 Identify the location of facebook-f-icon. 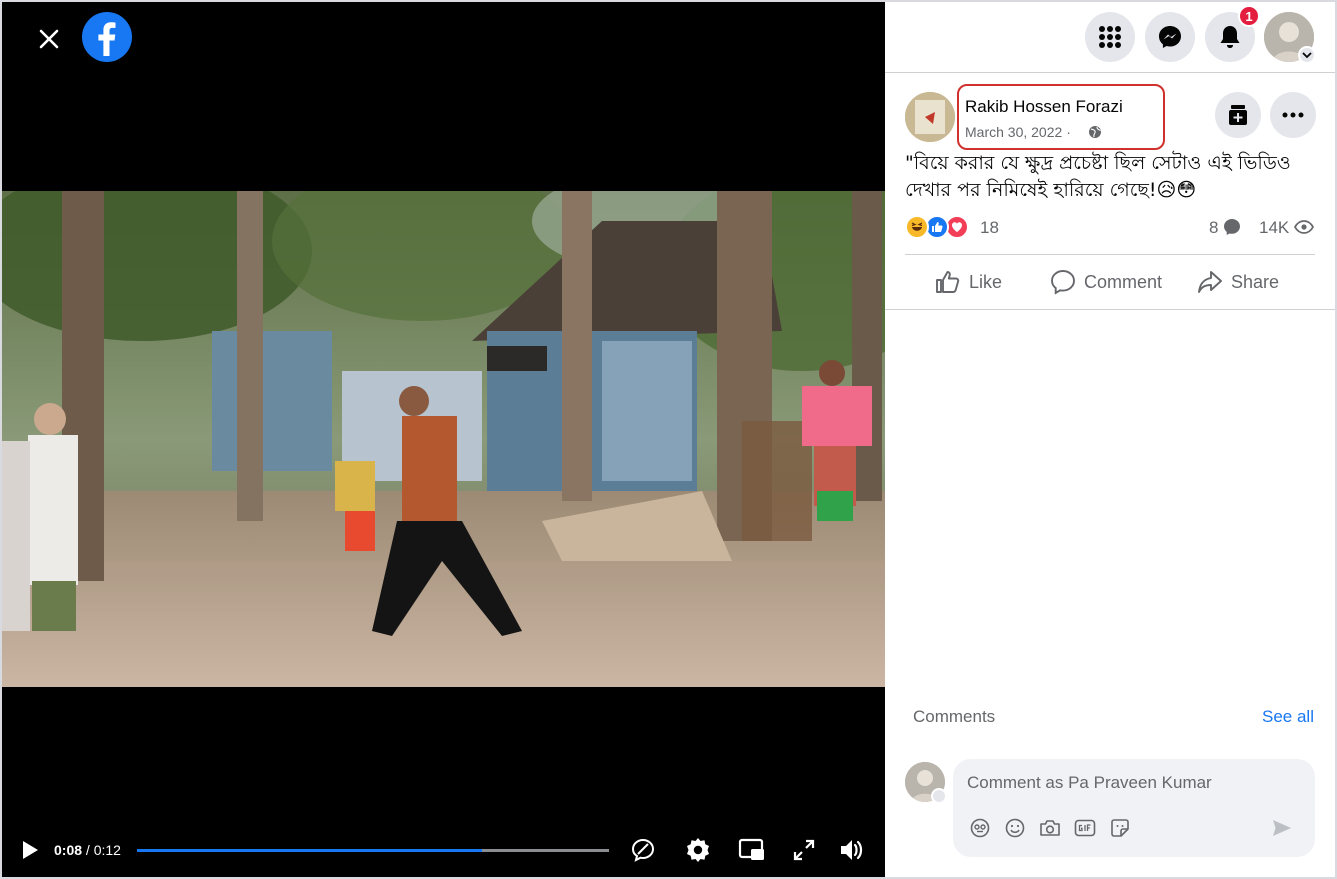
(107, 39).